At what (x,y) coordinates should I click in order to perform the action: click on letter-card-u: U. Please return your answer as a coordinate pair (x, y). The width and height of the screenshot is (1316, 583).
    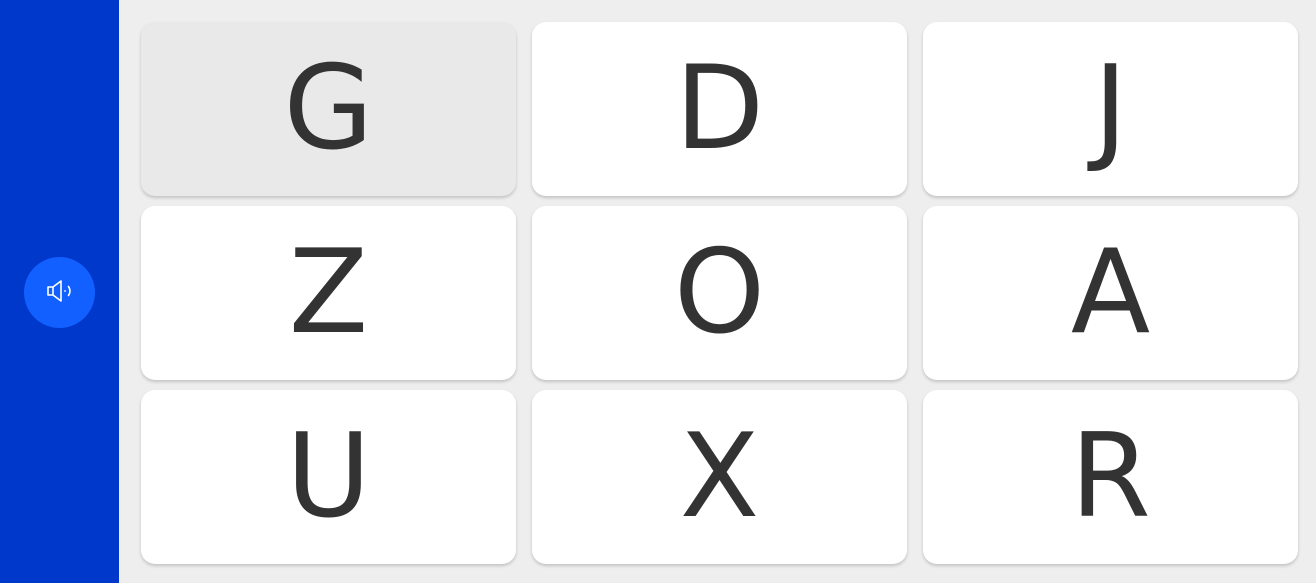
    Looking at the image, I should click on (328, 477).